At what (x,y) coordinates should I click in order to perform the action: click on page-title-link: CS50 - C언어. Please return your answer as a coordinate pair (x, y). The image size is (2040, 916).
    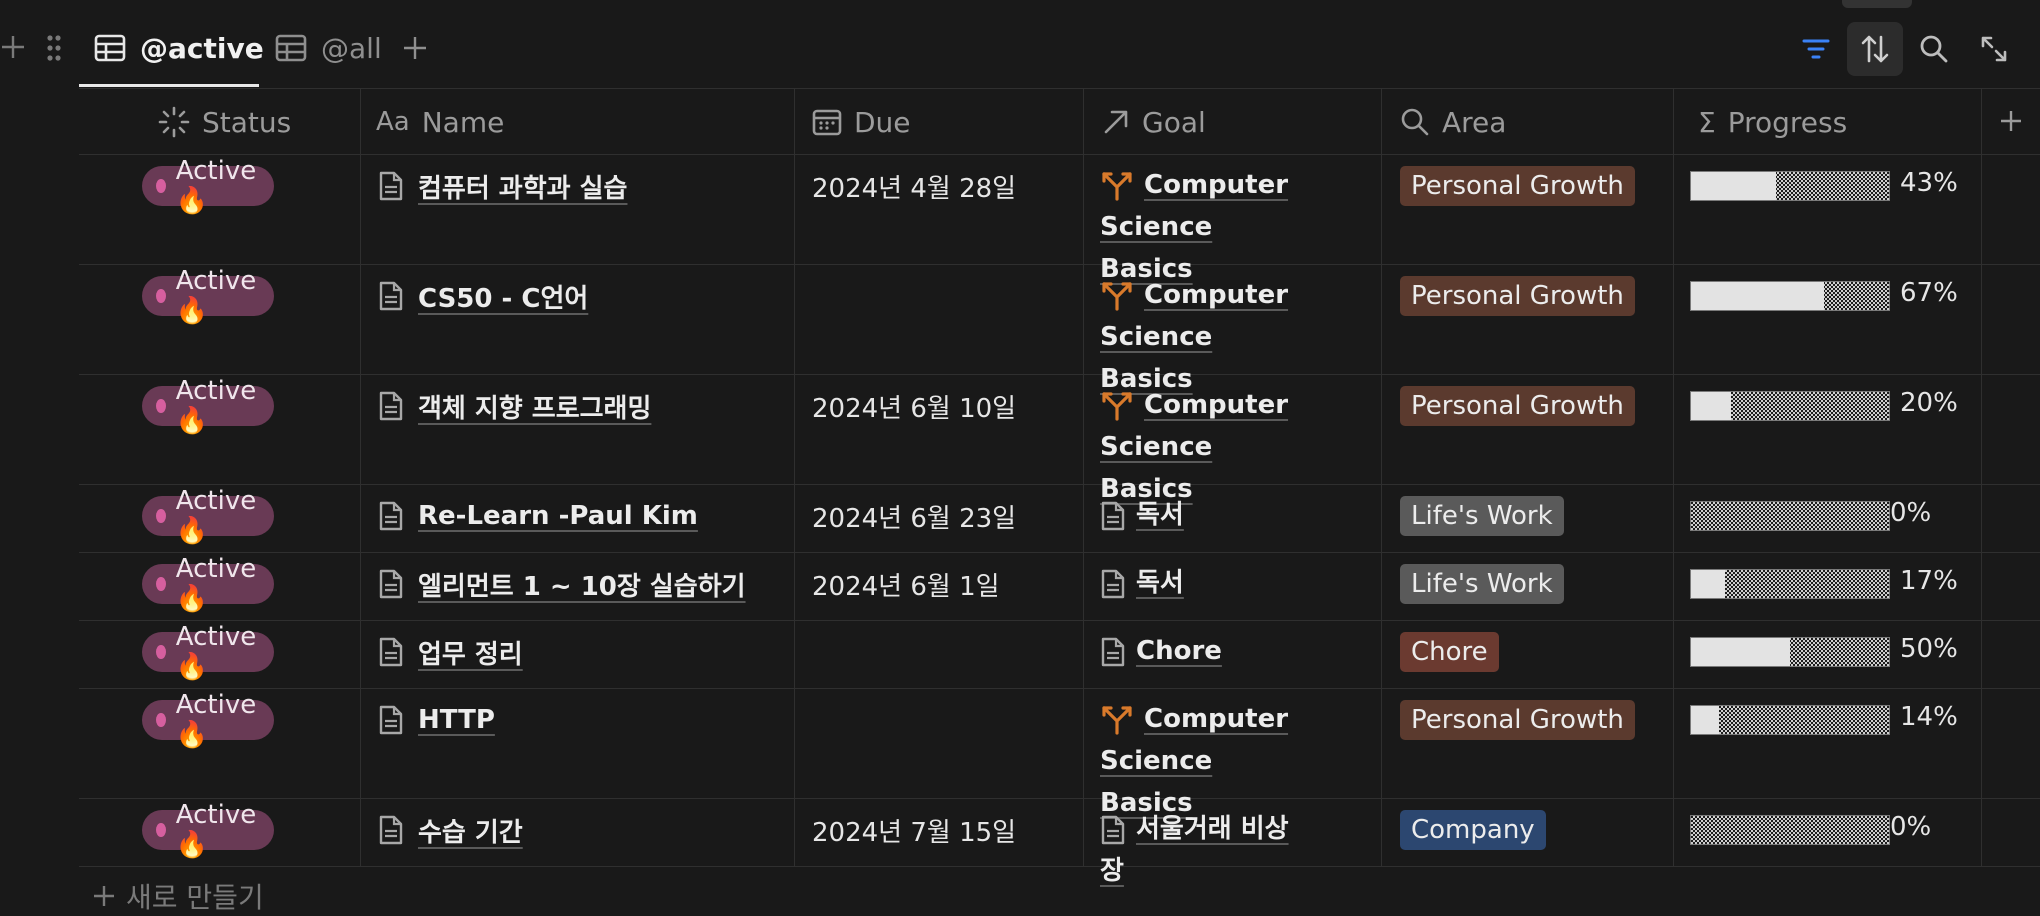
    Looking at the image, I should click on (503, 296).